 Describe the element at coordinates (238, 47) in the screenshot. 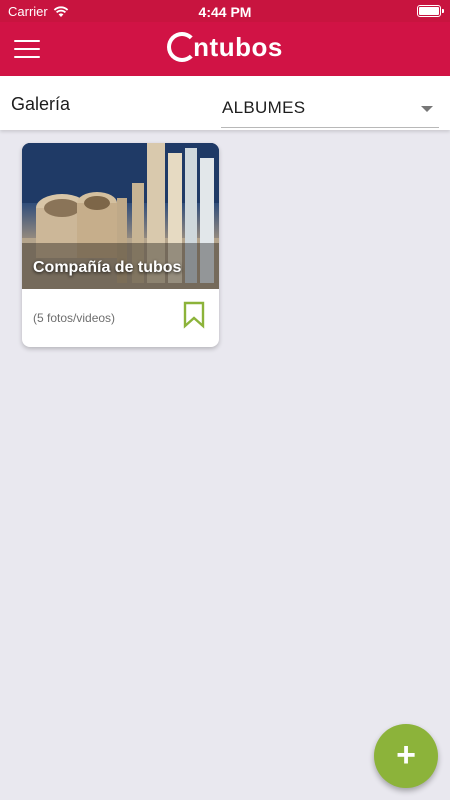

I see `logo-text: ntubos` at that location.